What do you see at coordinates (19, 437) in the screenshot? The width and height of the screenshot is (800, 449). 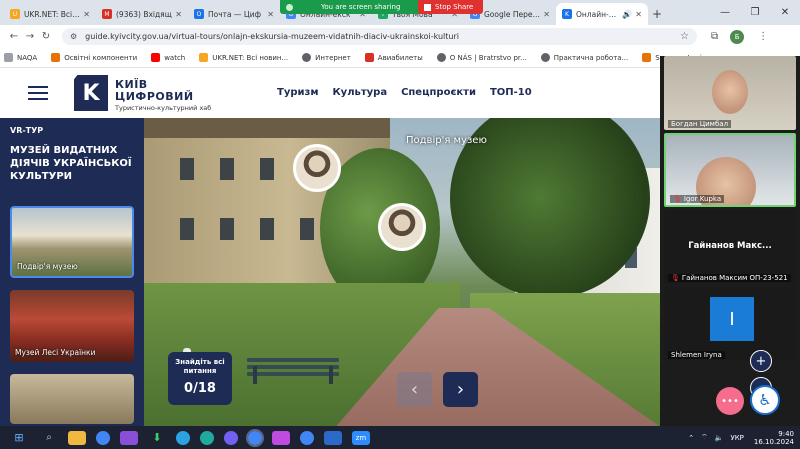 I see `windows-start-icon: ⊞` at bounding box center [19, 437].